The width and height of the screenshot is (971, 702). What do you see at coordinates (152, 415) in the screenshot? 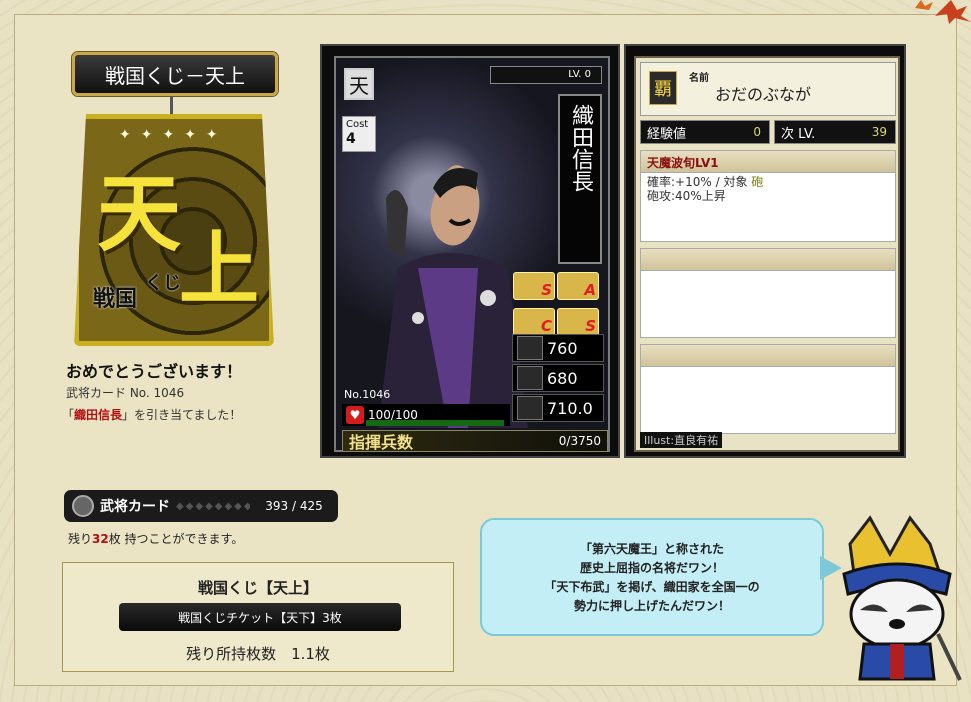
I see `hit-result-text: 「織田信長」を引き当てました！` at bounding box center [152, 415].